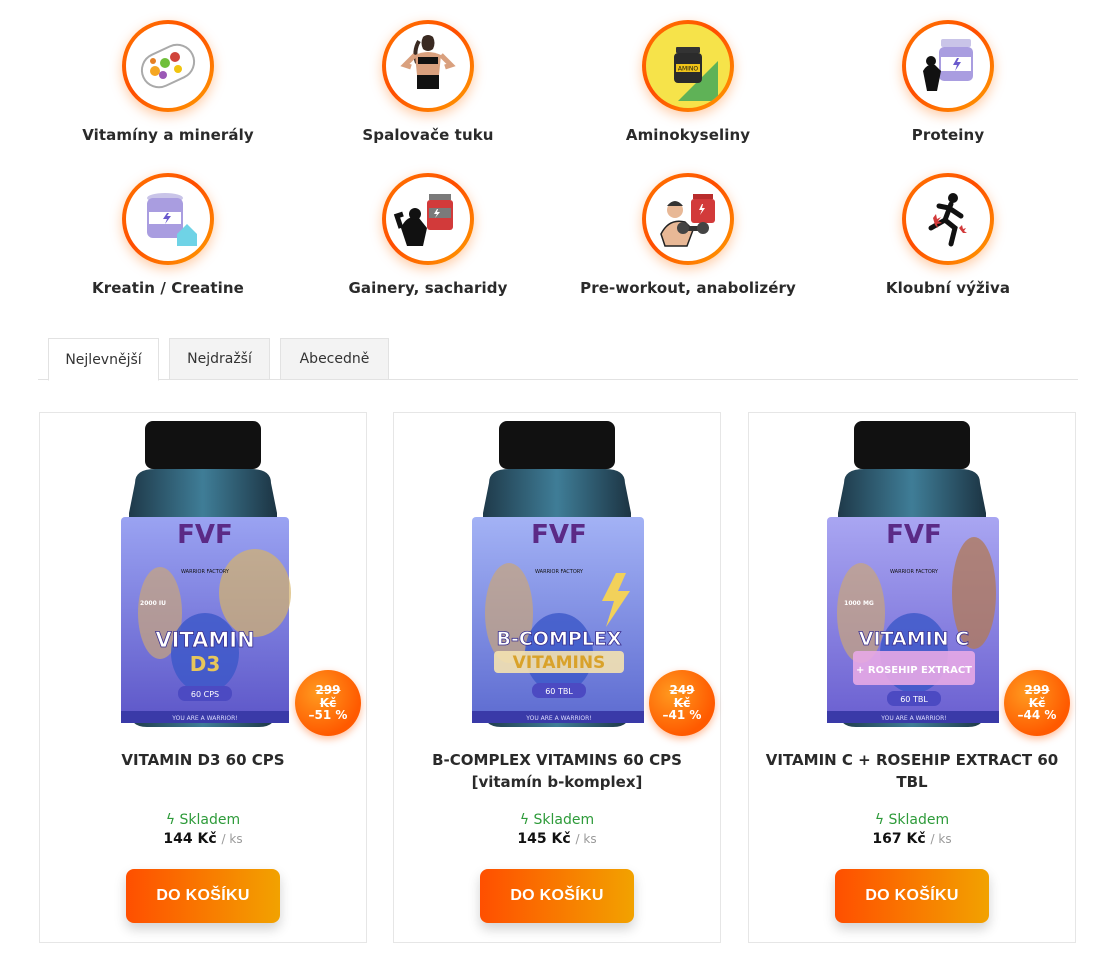  I want to click on old-price: 249, so click(682, 690).